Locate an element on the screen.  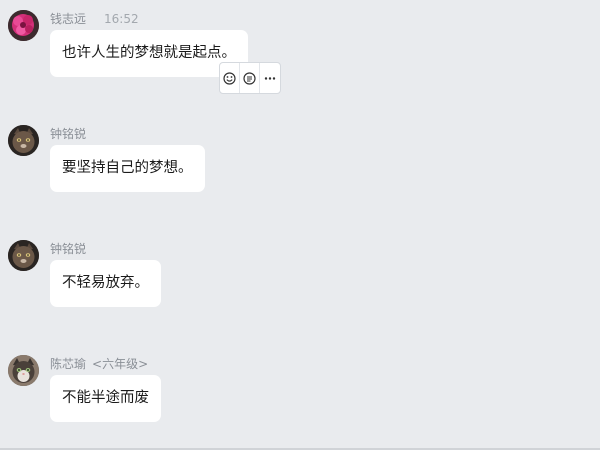
message-bubble: 不能半途而废 is located at coordinates (105, 398).